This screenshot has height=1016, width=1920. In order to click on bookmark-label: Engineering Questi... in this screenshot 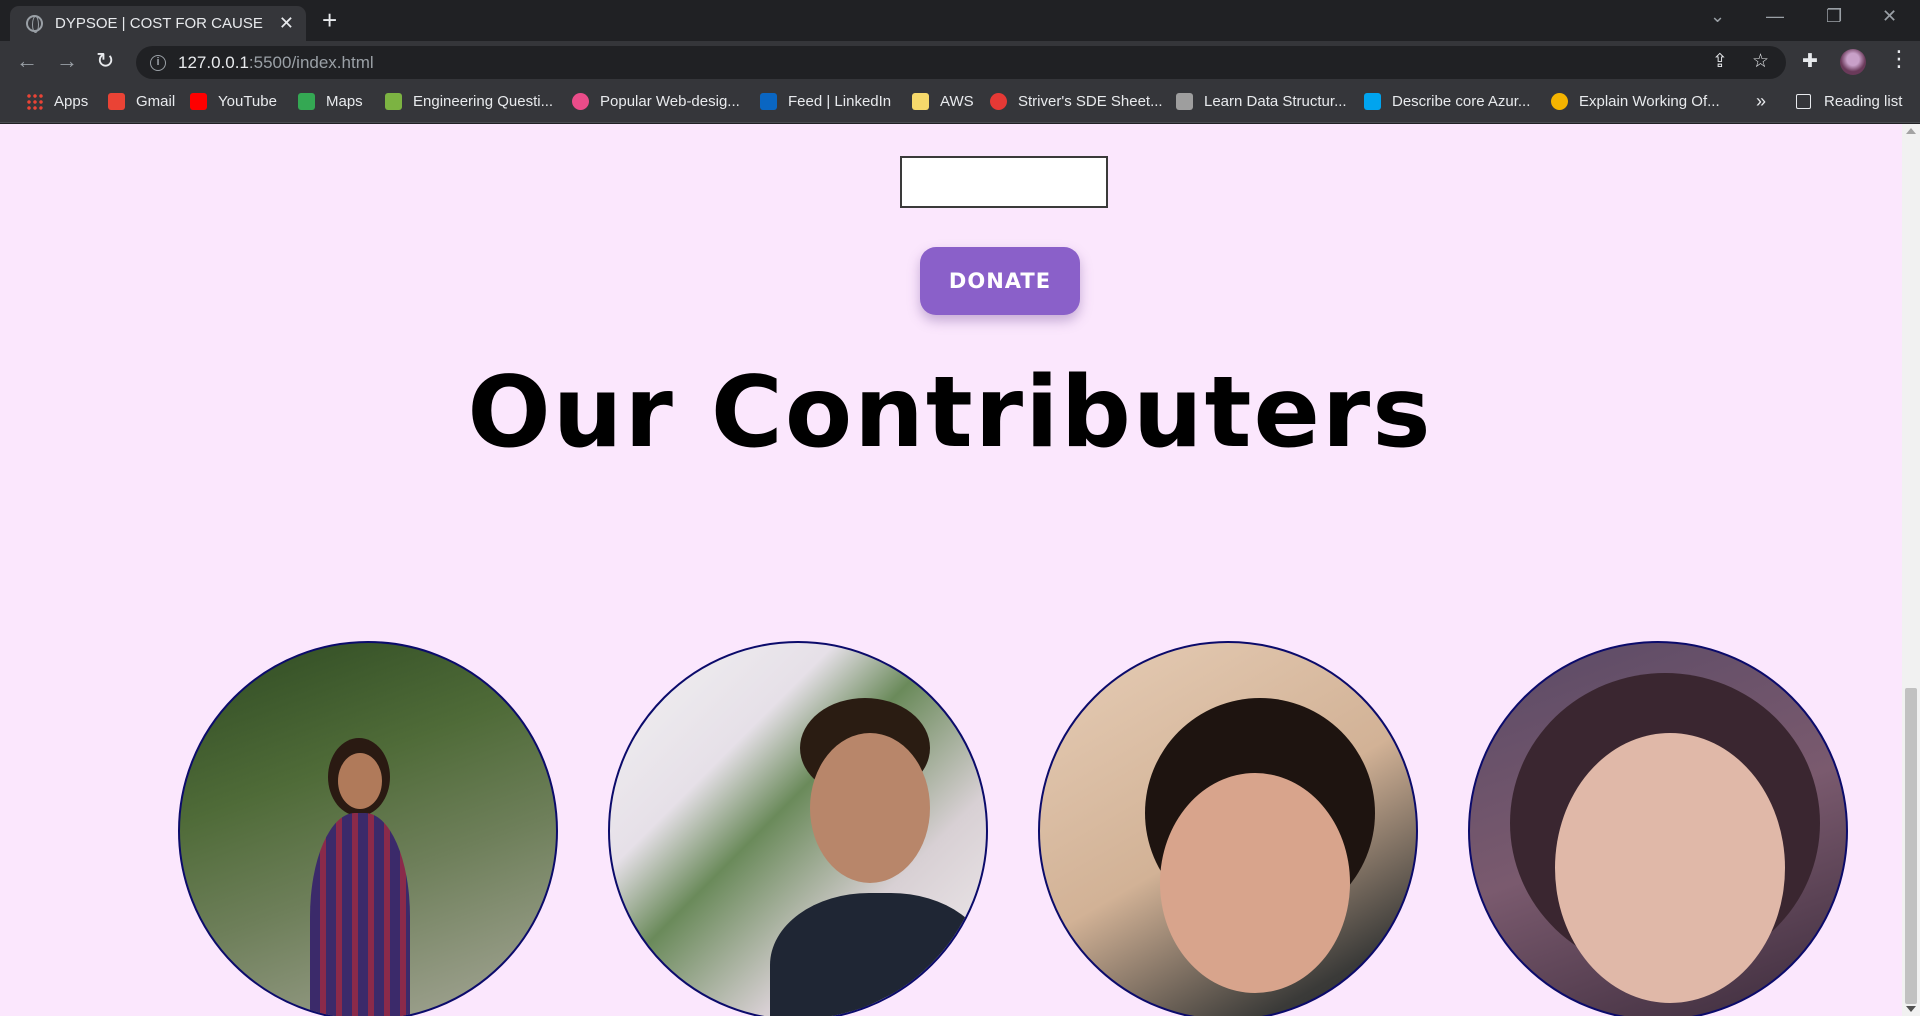, I will do `click(483, 101)`.